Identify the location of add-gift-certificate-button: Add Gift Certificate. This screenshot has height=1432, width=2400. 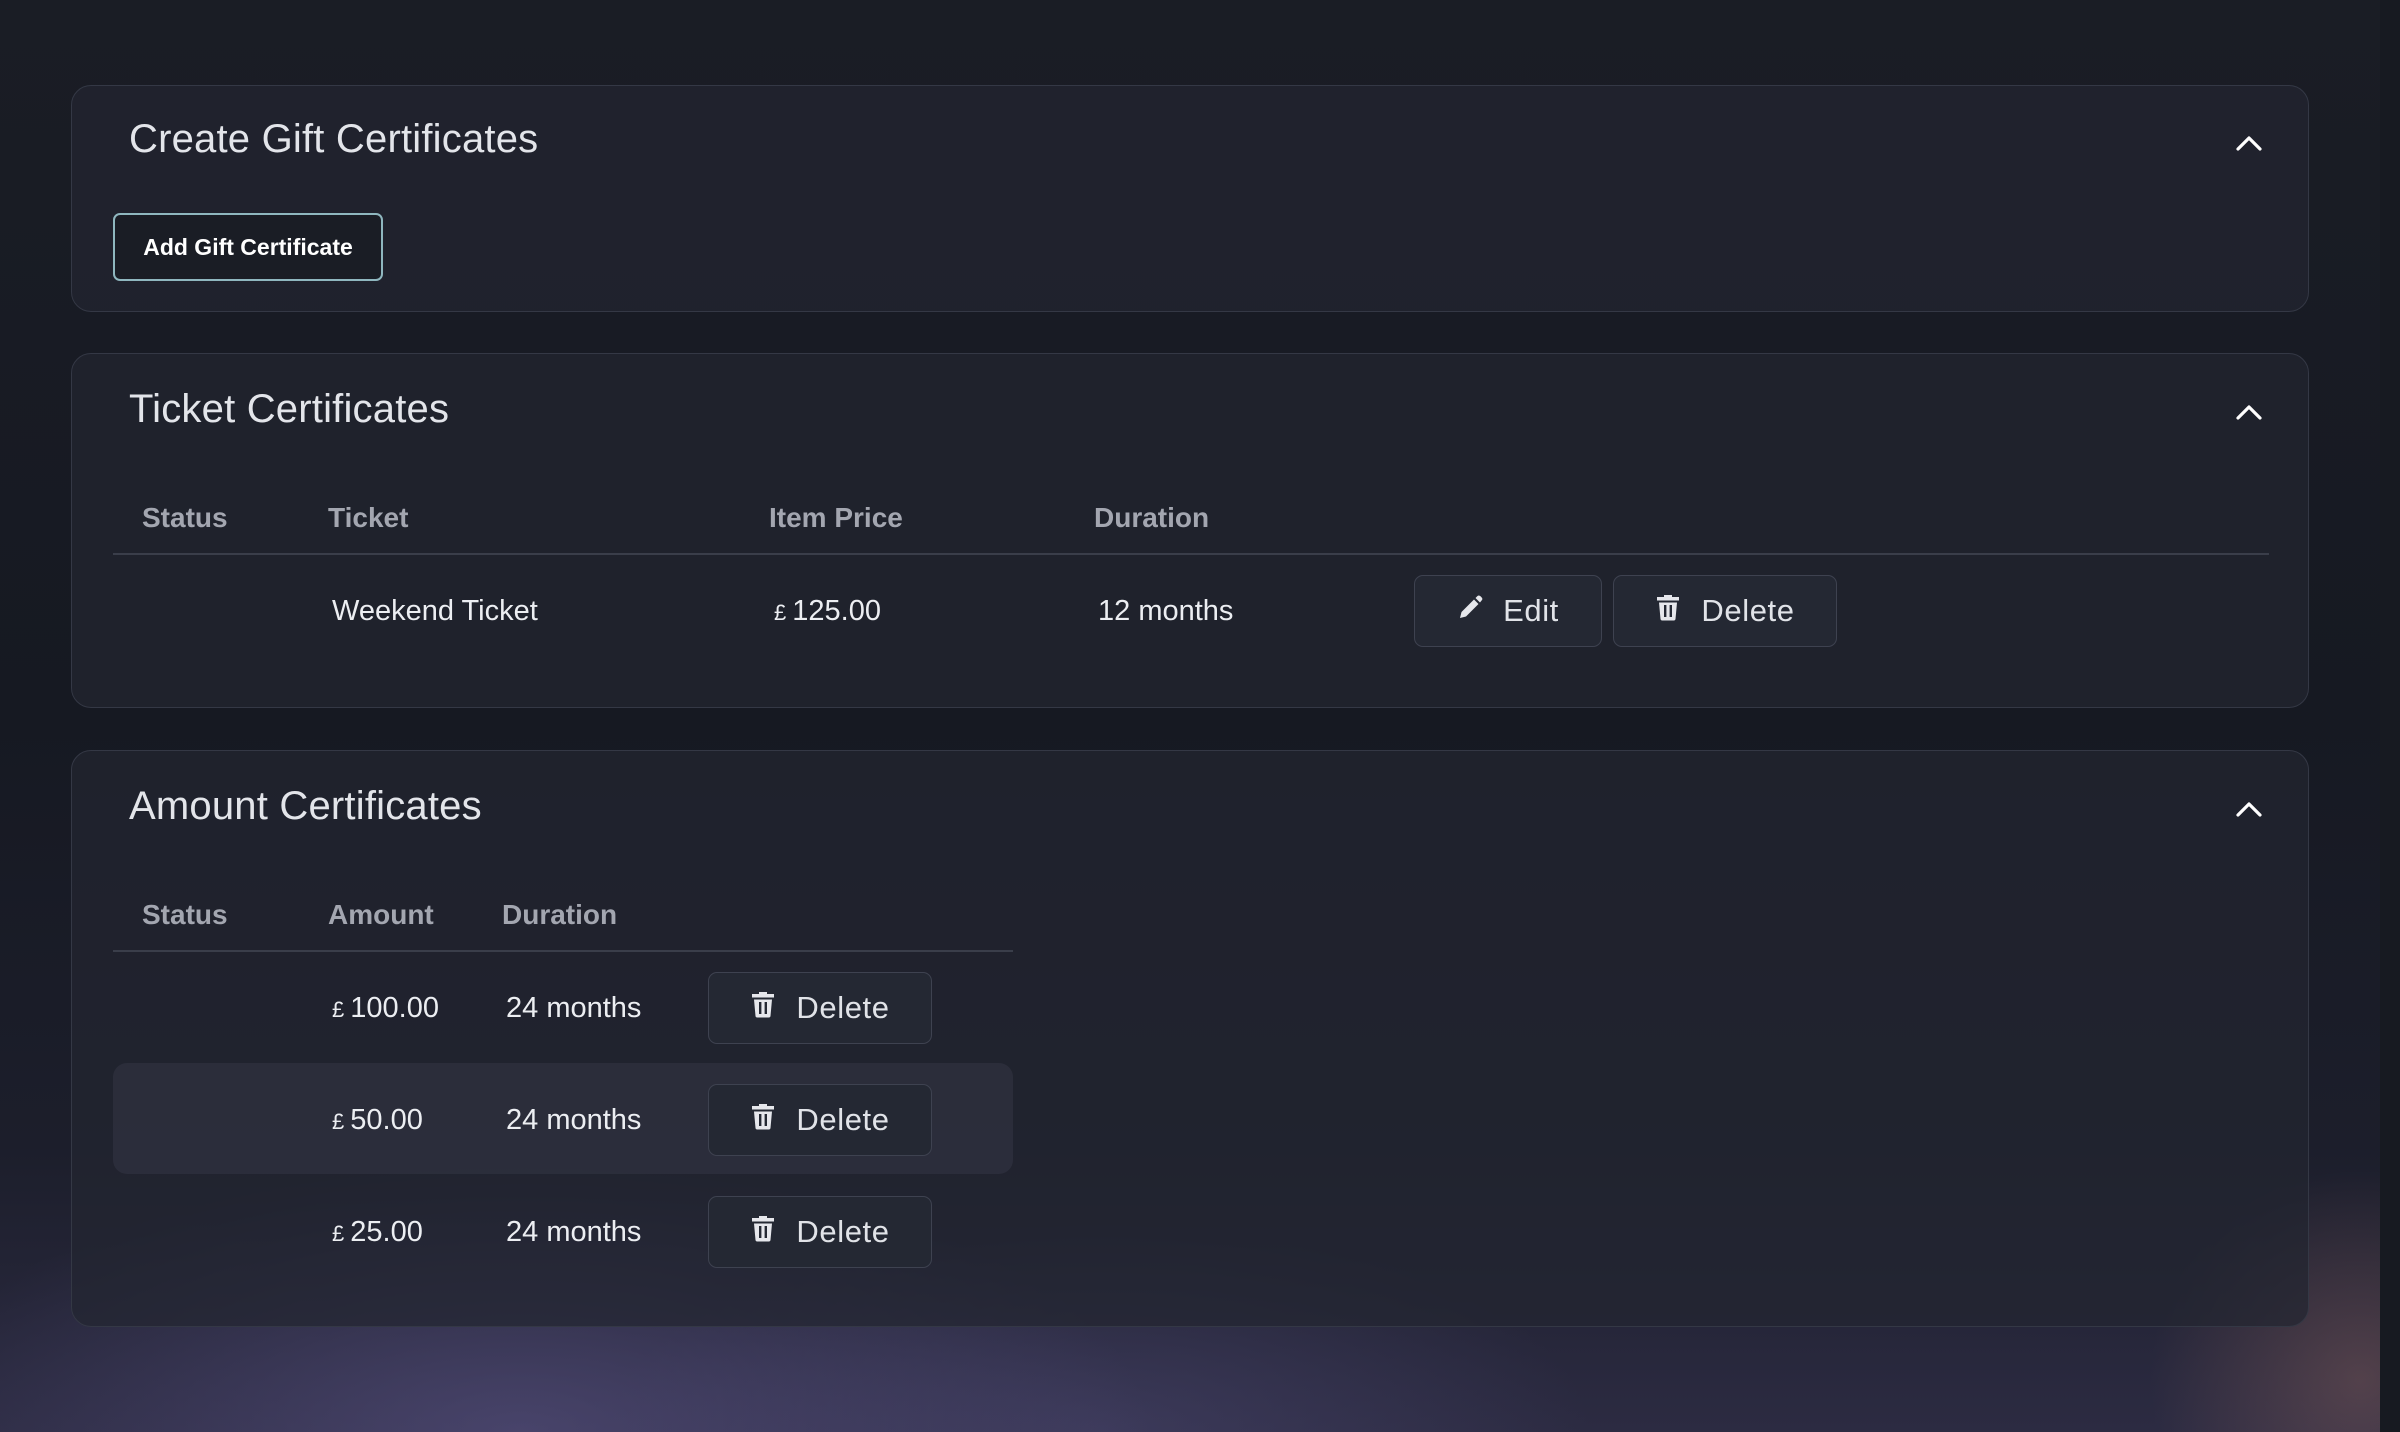
(248, 247).